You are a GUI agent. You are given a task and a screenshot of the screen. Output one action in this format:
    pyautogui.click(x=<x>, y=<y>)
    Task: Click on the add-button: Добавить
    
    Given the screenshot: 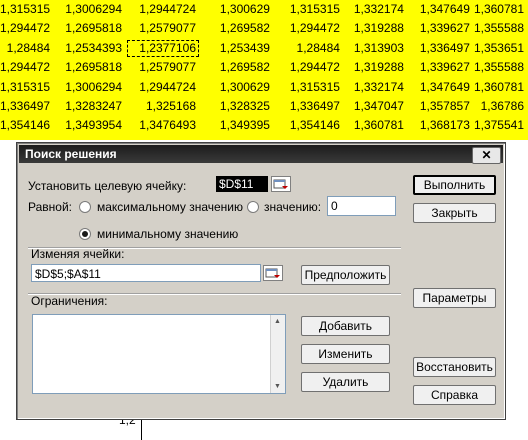 What is the action you would take?
    pyautogui.click(x=345, y=326)
    